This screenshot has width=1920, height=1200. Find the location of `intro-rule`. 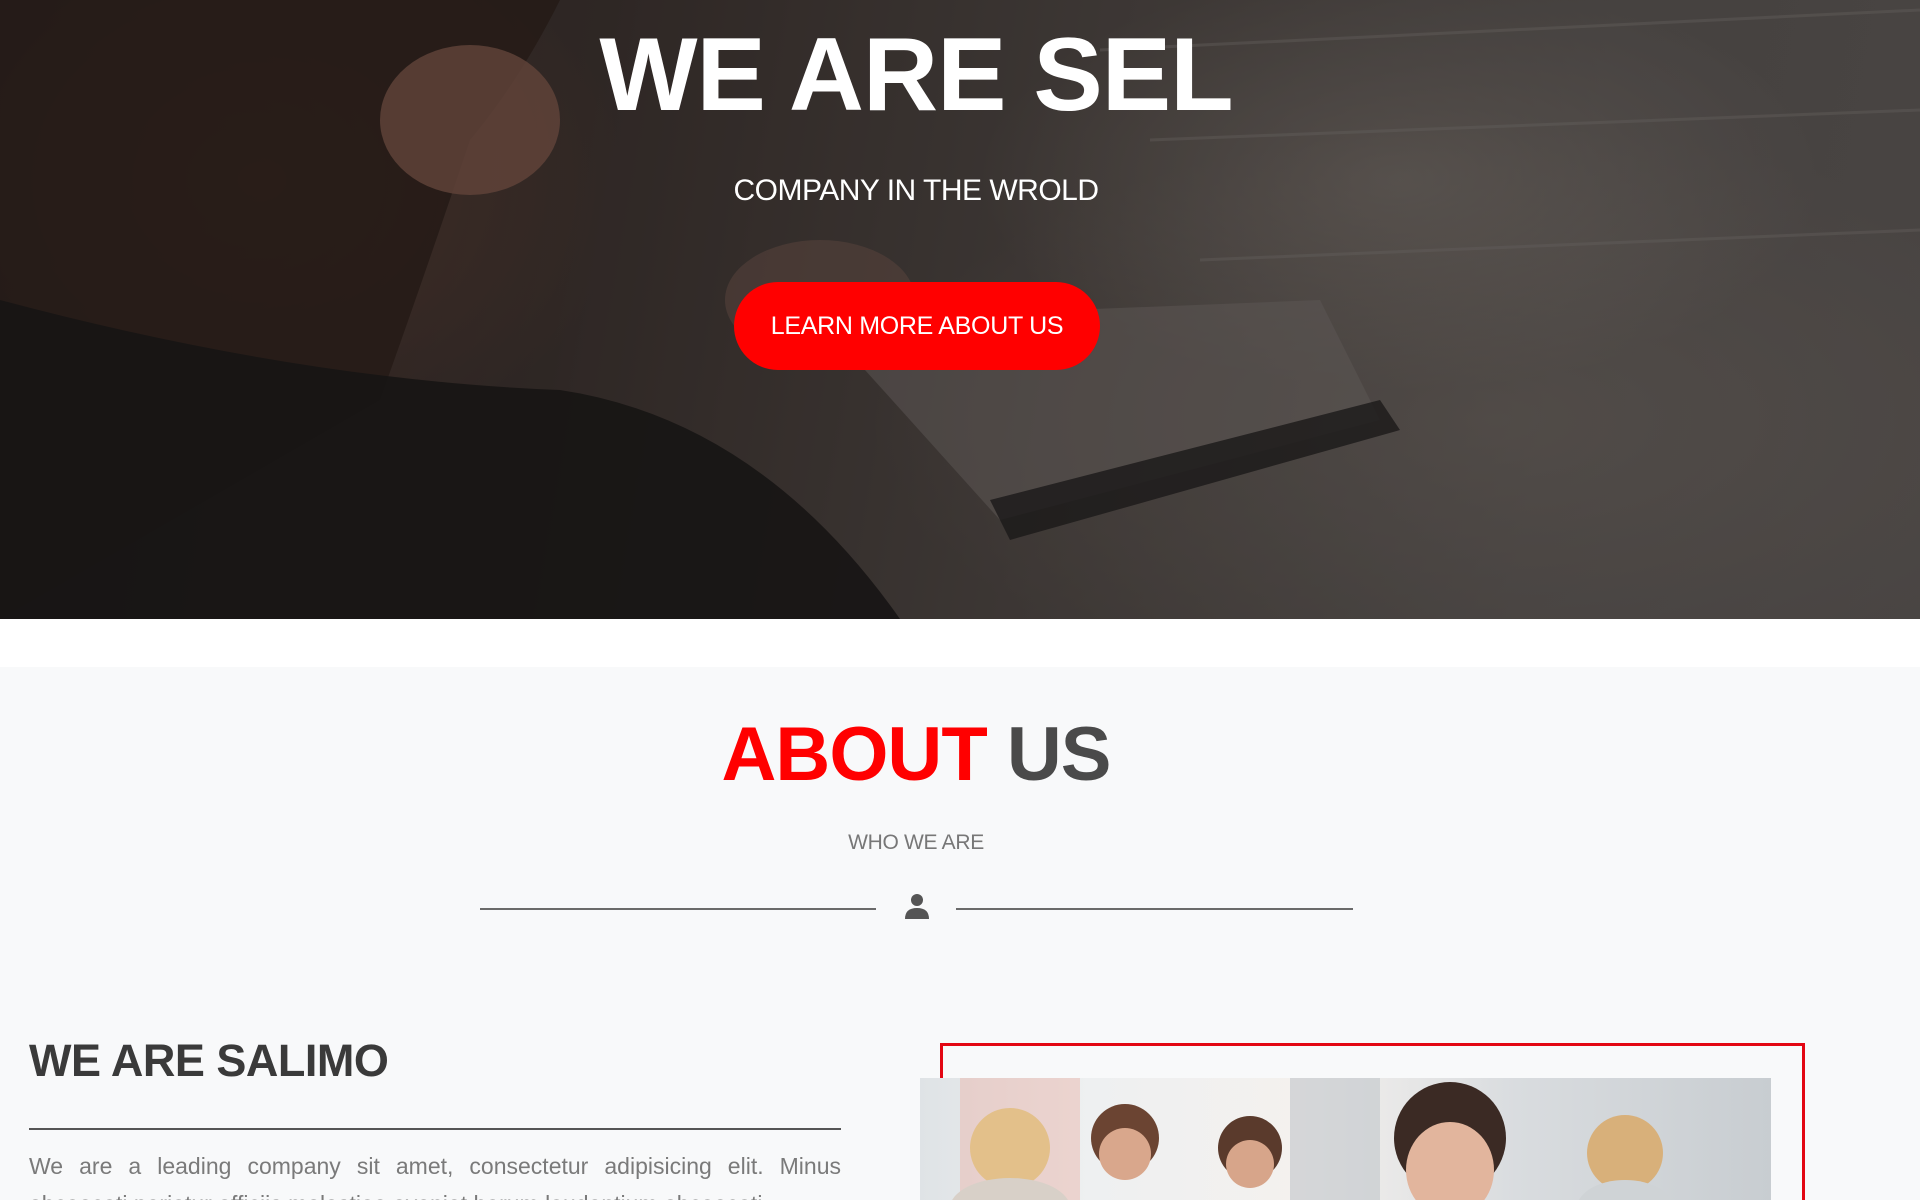

intro-rule is located at coordinates (435, 1129).